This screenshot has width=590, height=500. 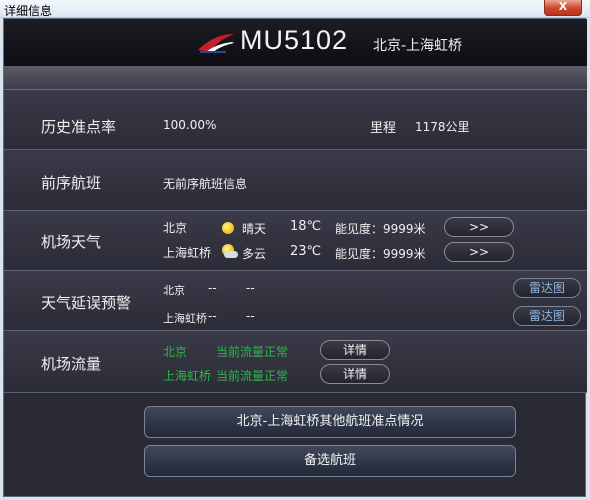 What do you see at coordinates (479, 227) in the screenshot?
I see `weather-detail-button-beijing: >>` at bounding box center [479, 227].